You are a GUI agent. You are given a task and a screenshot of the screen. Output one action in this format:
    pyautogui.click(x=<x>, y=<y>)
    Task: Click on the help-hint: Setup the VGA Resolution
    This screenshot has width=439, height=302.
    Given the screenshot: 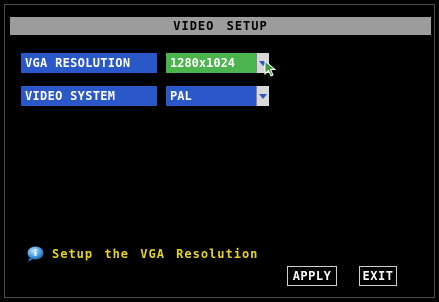 What is the action you would take?
    pyautogui.click(x=142, y=254)
    